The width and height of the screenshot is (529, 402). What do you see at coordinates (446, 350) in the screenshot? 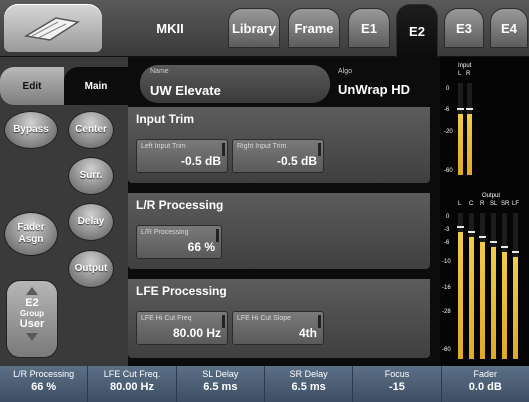
I see `output-scale-tick: -60` at bounding box center [446, 350].